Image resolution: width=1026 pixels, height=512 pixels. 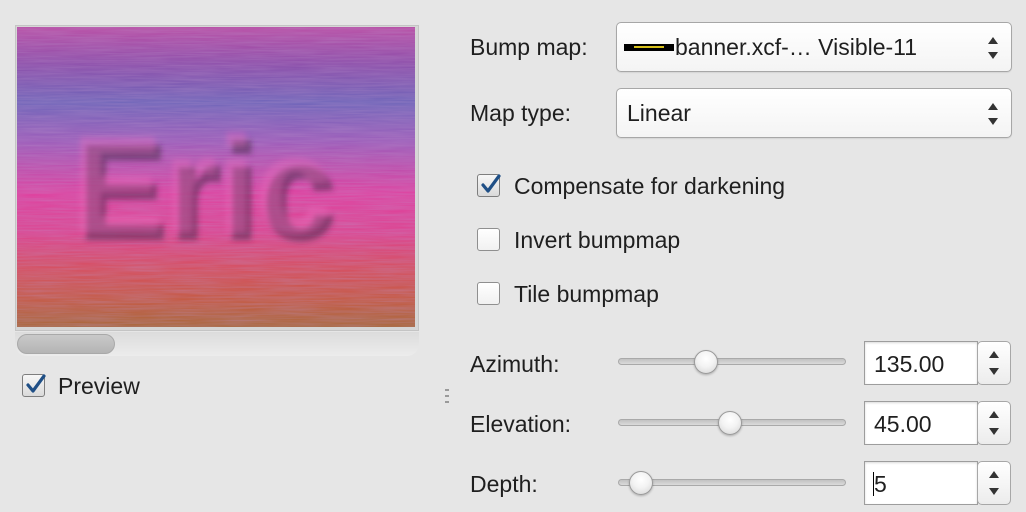 I want to click on bump-map-select: banner.xcf-… Visible-11, so click(x=814, y=47).